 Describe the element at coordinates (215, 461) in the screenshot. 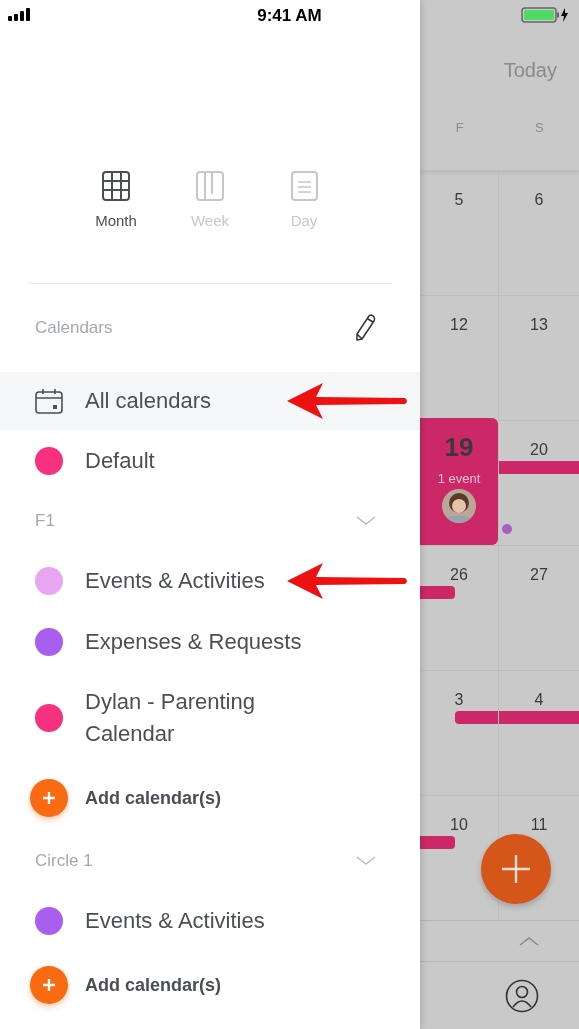

I see `calendar-name: Default` at that location.